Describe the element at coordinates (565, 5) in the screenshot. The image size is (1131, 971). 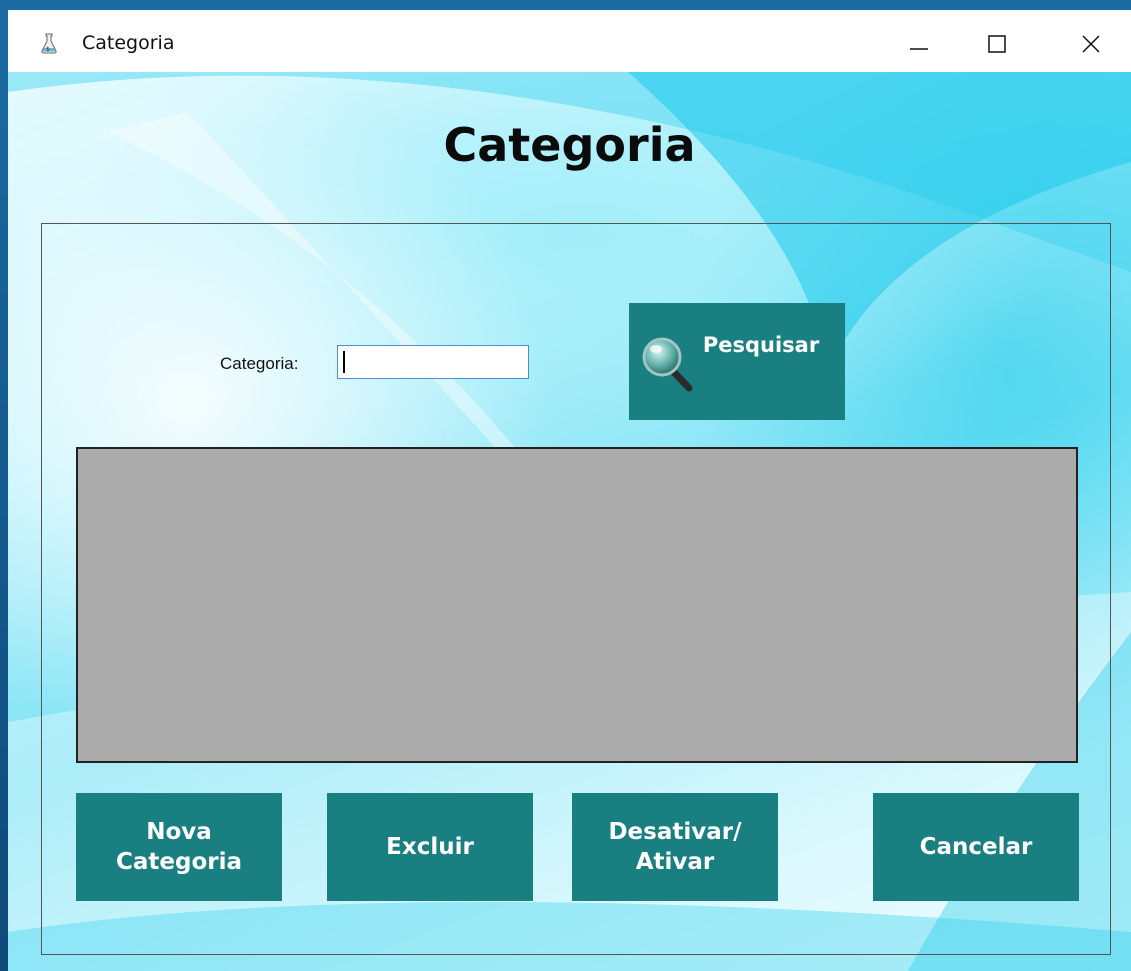
I see `window-top-border` at that location.